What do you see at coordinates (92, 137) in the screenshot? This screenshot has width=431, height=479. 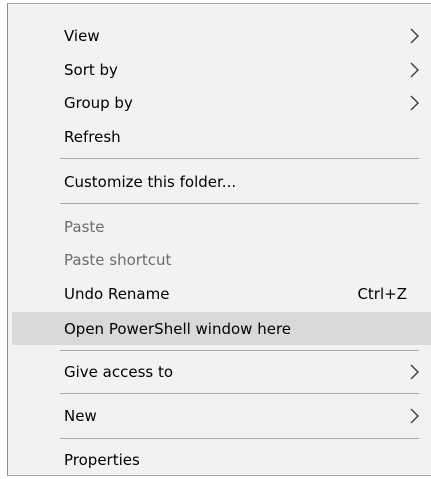 I see `menu-item-refresh-label: Refresh` at bounding box center [92, 137].